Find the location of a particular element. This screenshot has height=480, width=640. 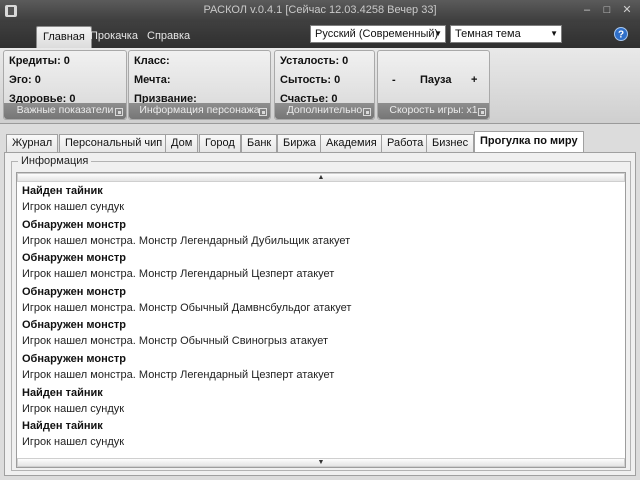

log-entry-text: Игрок нашел сундук is located at coordinates (73, 442).